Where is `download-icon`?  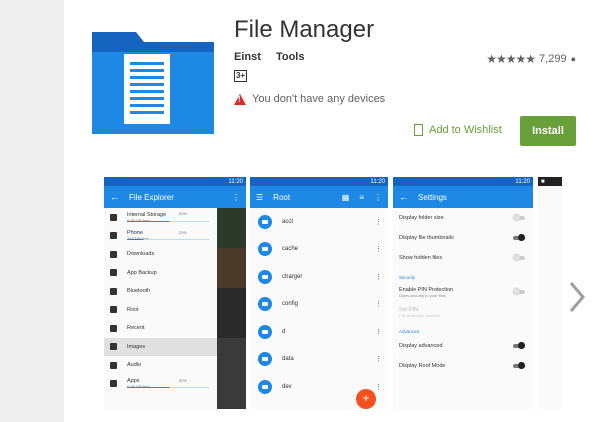 download-icon is located at coordinates (113, 254).